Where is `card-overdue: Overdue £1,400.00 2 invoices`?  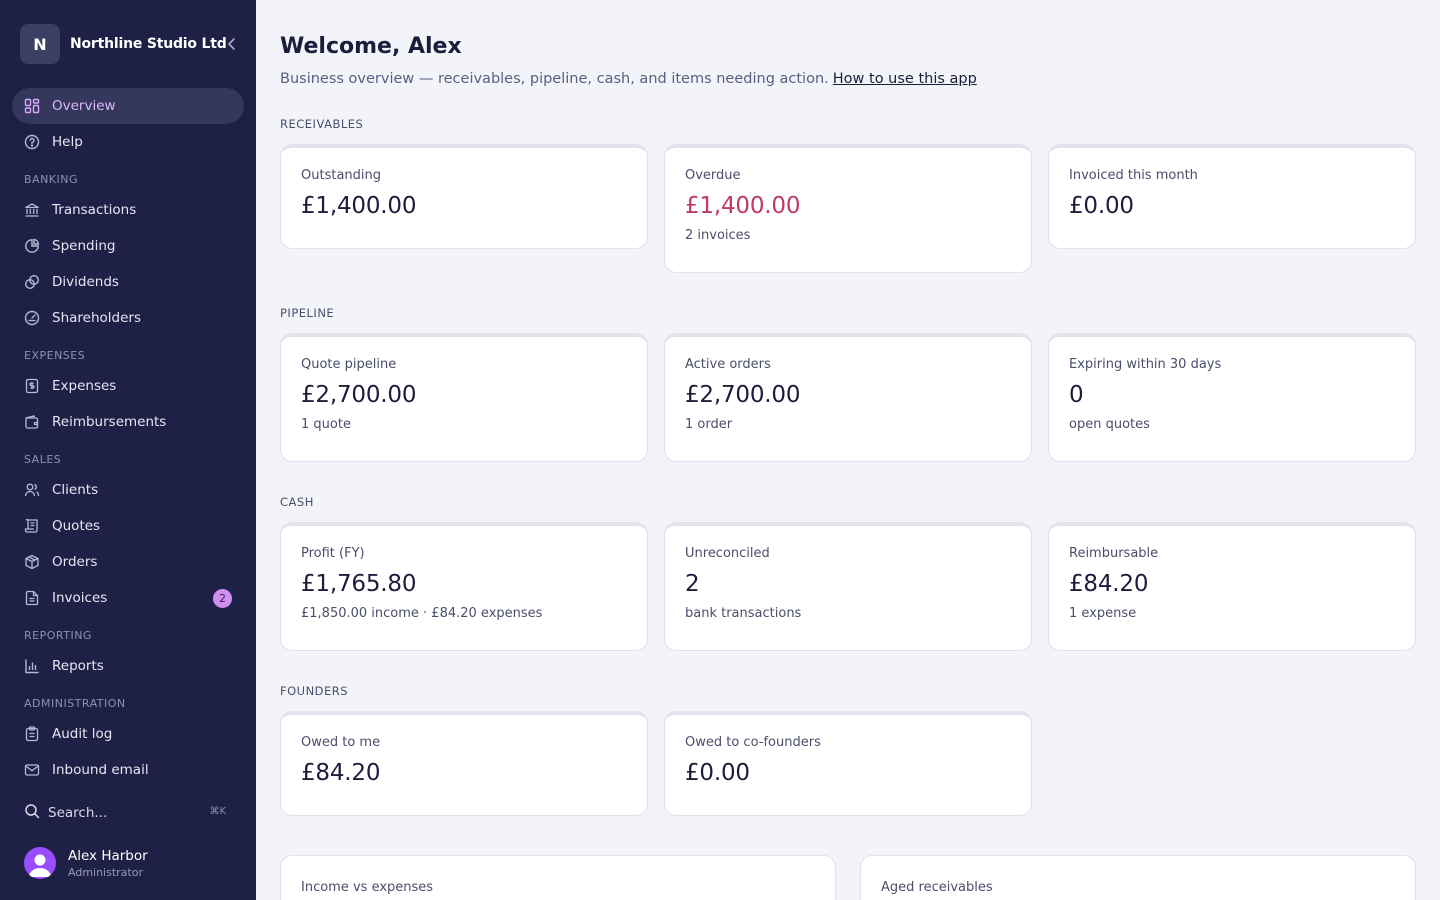 card-overdue: Overdue £1,400.00 2 invoices is located at coordinates (848, 208).